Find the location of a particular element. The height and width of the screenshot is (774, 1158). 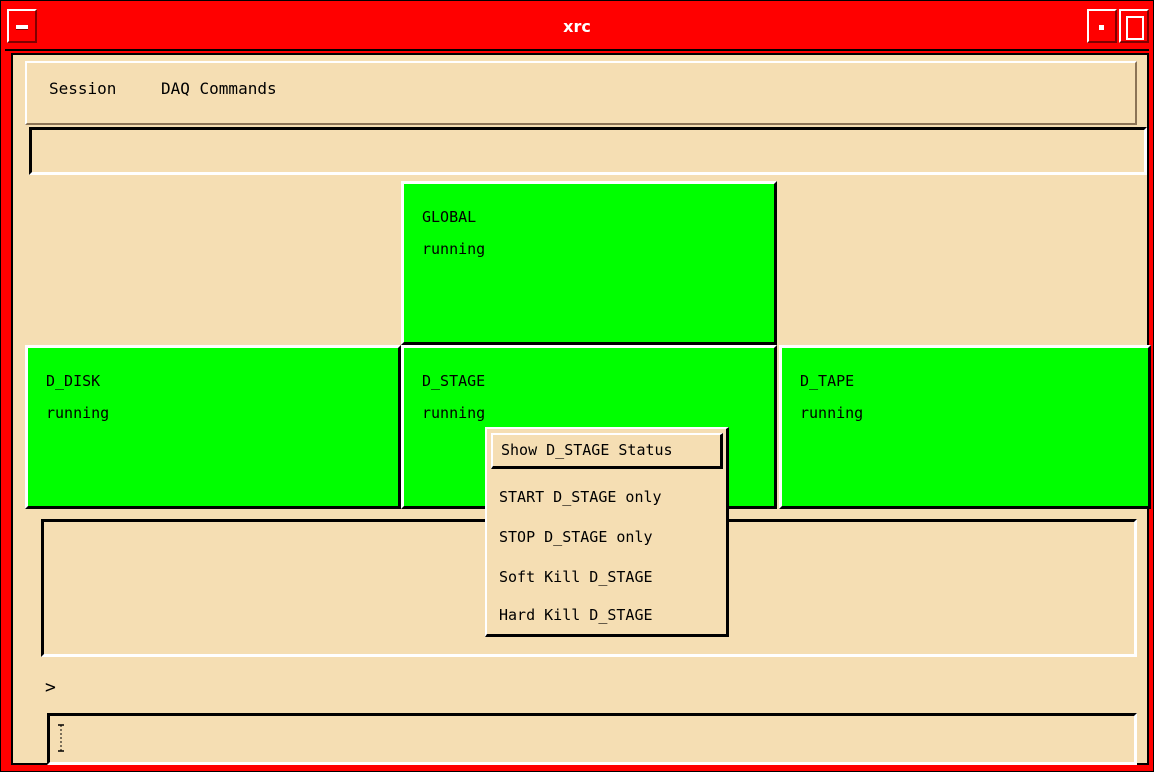

maximize-button is located at coordinates (1134, 26).